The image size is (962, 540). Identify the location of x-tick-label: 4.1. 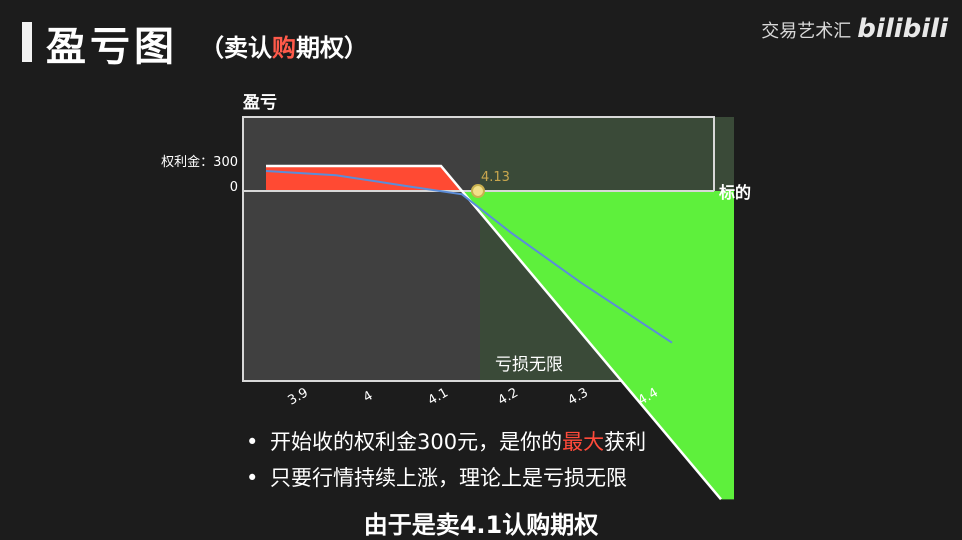
(438, 396).